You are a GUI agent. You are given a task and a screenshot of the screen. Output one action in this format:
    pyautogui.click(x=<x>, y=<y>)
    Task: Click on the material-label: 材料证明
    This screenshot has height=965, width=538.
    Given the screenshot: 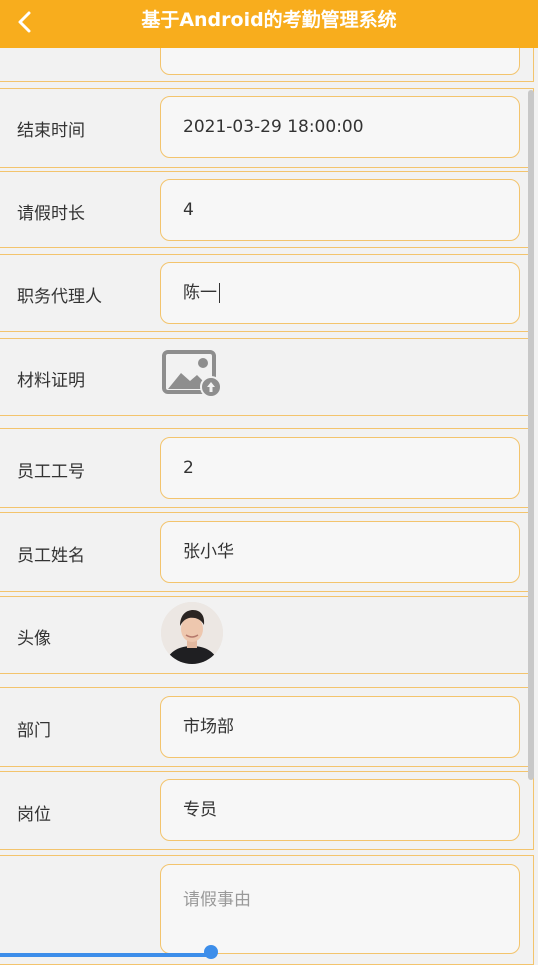 What is the action you would take?
    pyautogui.click(x=51, y=381)
    